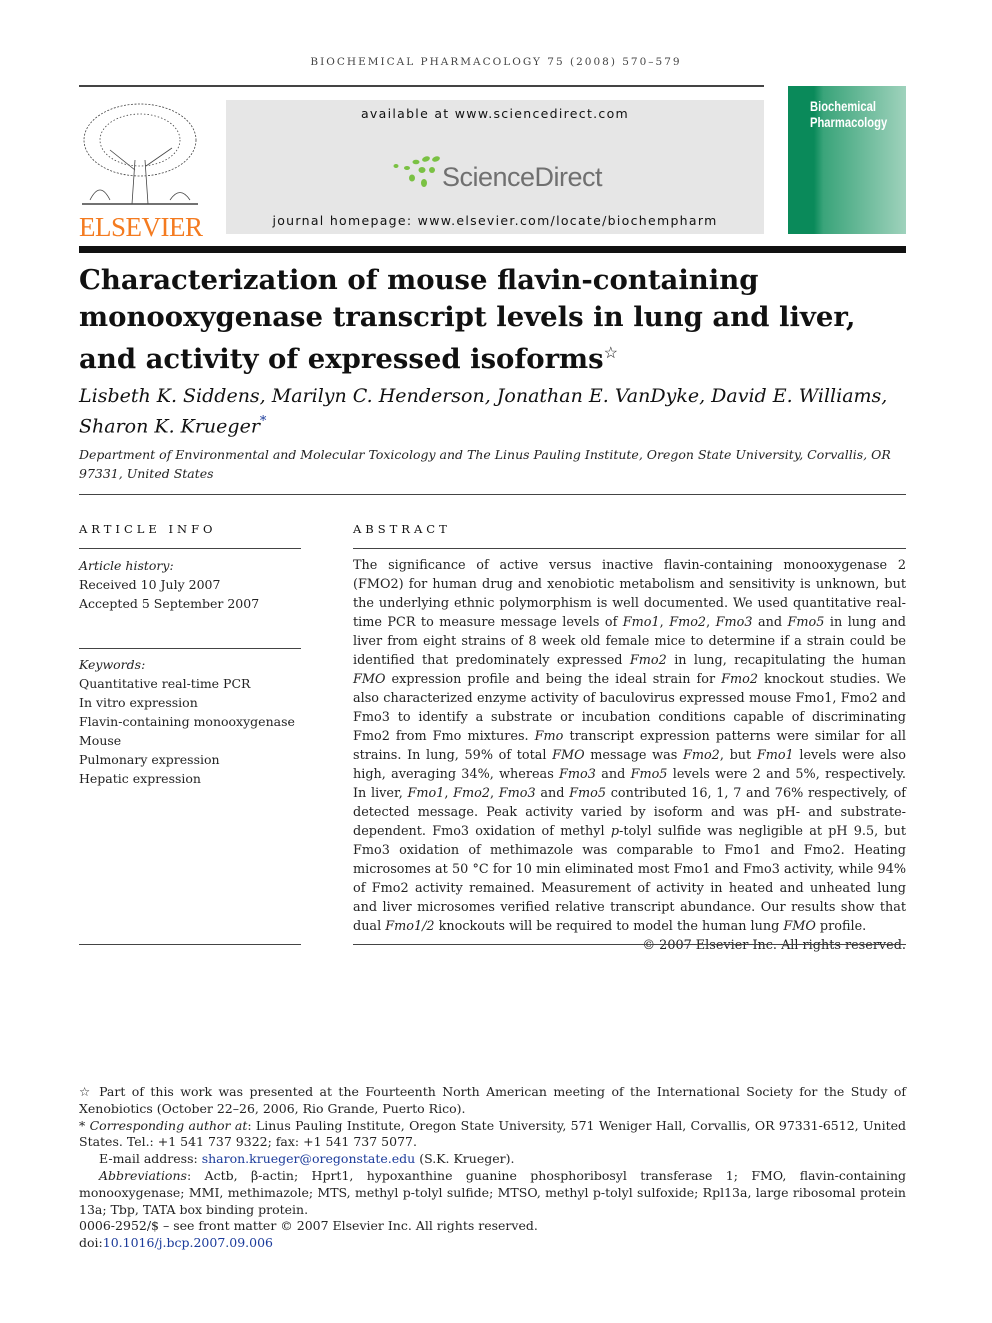 The width and height of the screenshot is (992, 1323). I want to click on doi-line: doi:10.1016/j.bcp.2007.09.006, so click(492, 1243).